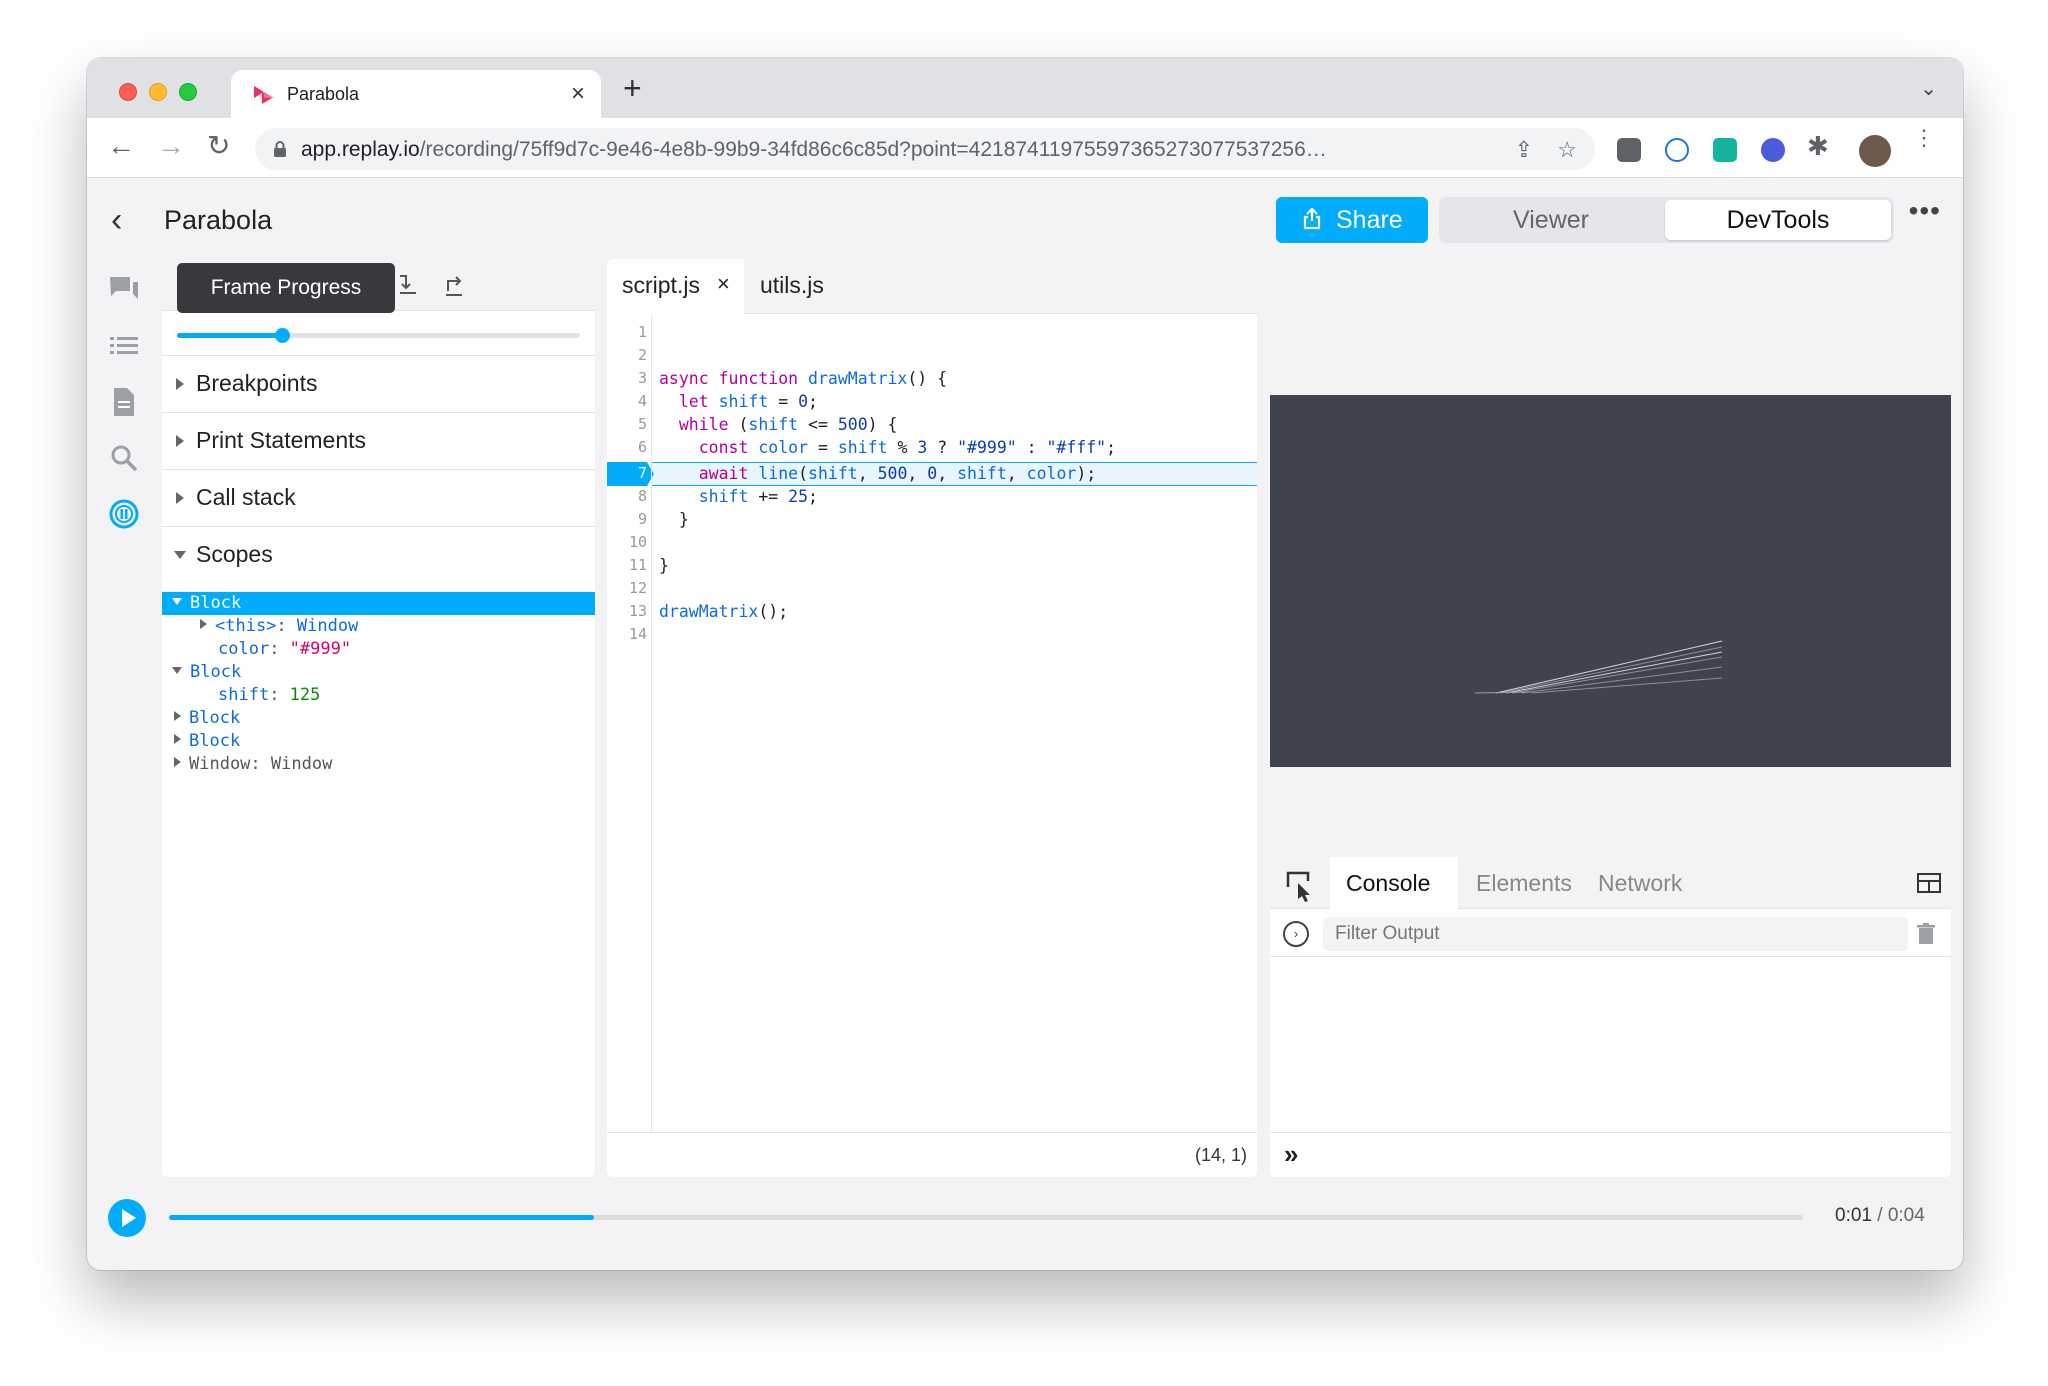  Describe the element at coordinates (188, 92) in the screenshot. I see `maximize-window-button` at that location.